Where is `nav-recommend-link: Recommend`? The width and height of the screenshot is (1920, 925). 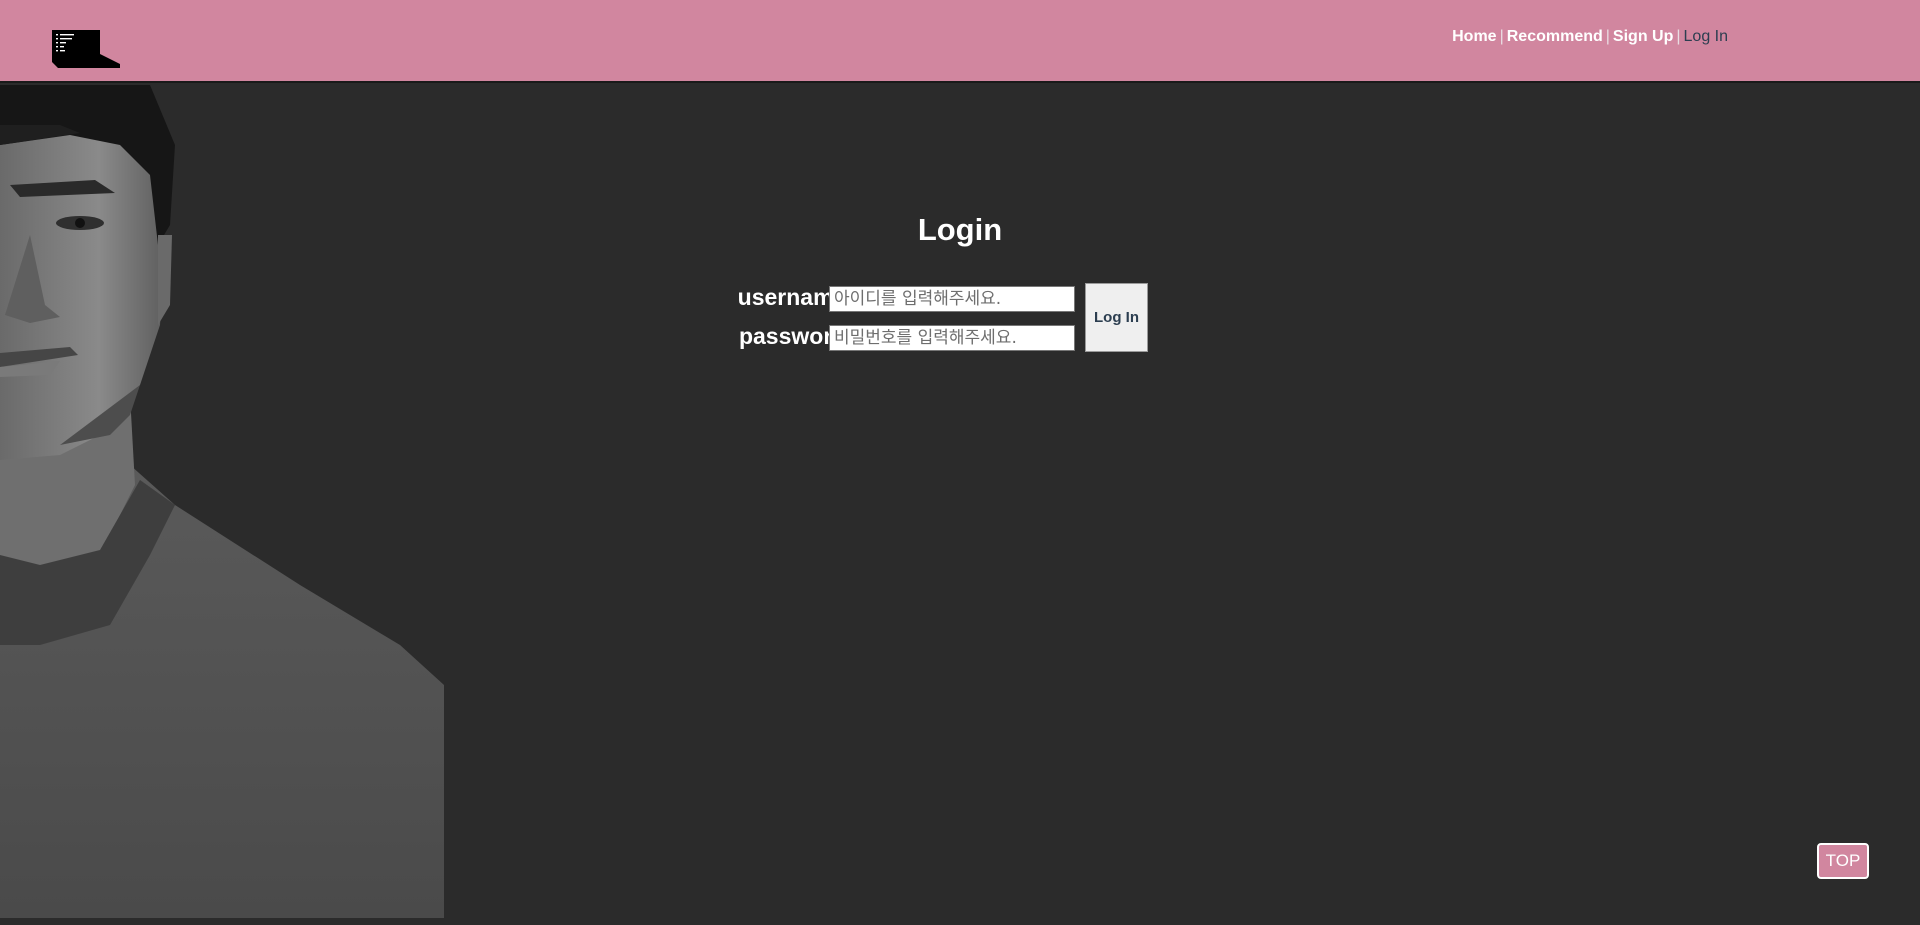
nav-recommend-link: Recommend is located at coordinates (1555, 36).